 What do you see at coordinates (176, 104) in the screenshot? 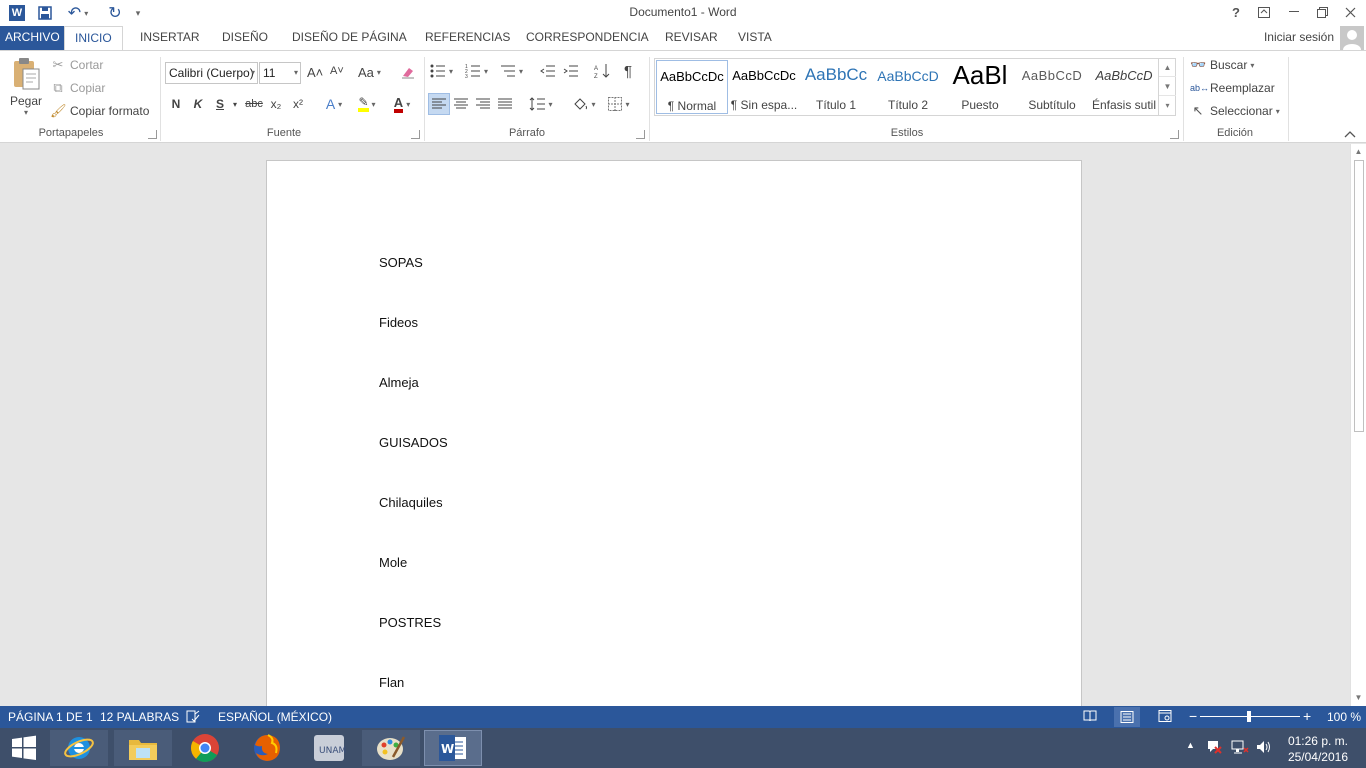
I see `bold-button: N` at bounding box center [176, 104].